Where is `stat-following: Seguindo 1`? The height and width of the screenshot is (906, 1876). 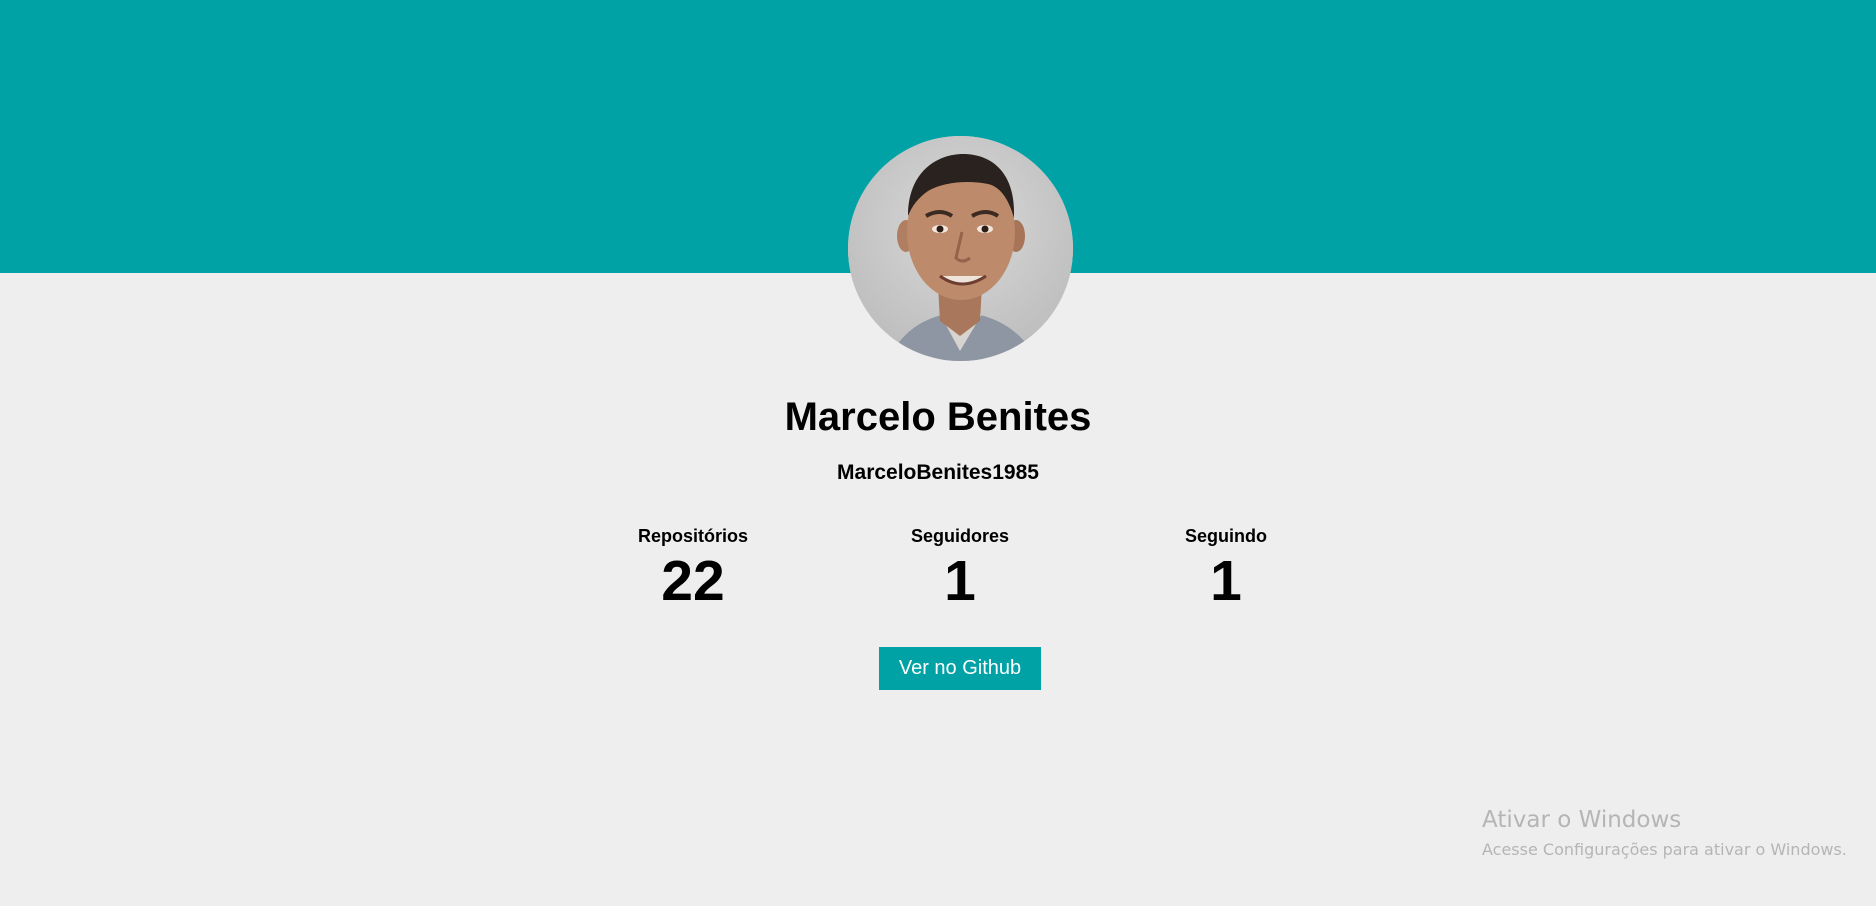
stat-following: Seguindo 1 is located at coordinates (1226, 569).